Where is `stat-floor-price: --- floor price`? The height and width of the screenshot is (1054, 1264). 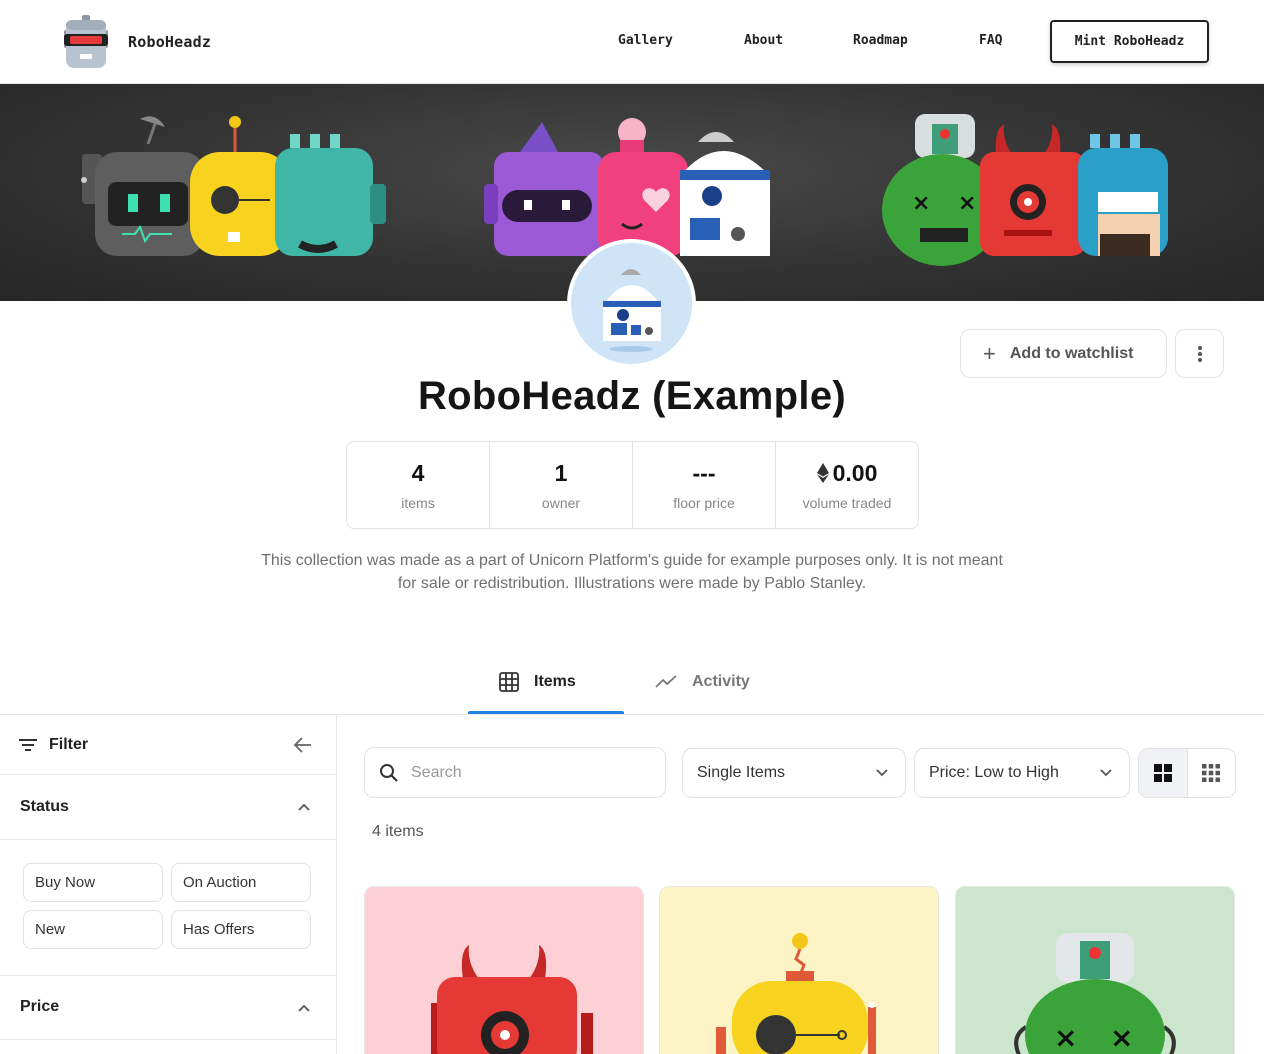
stat-floor-price: --- floor price is located at coordinates (704, 485).